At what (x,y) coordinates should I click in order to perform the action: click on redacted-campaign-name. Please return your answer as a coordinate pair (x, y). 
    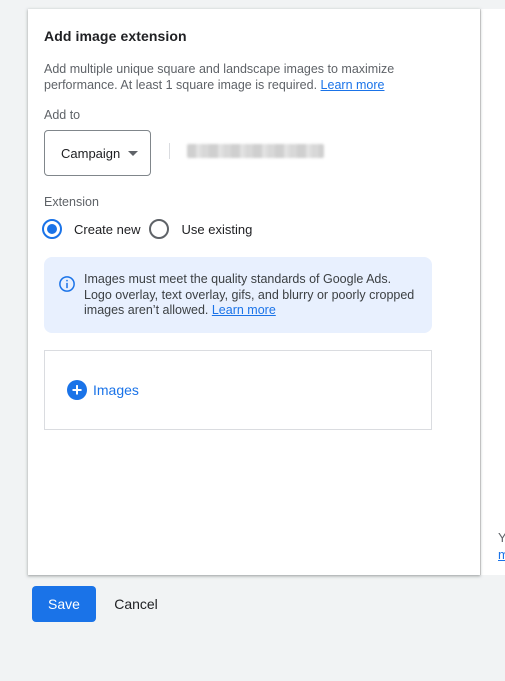
    Looking at the image, I should click on (255, 151).